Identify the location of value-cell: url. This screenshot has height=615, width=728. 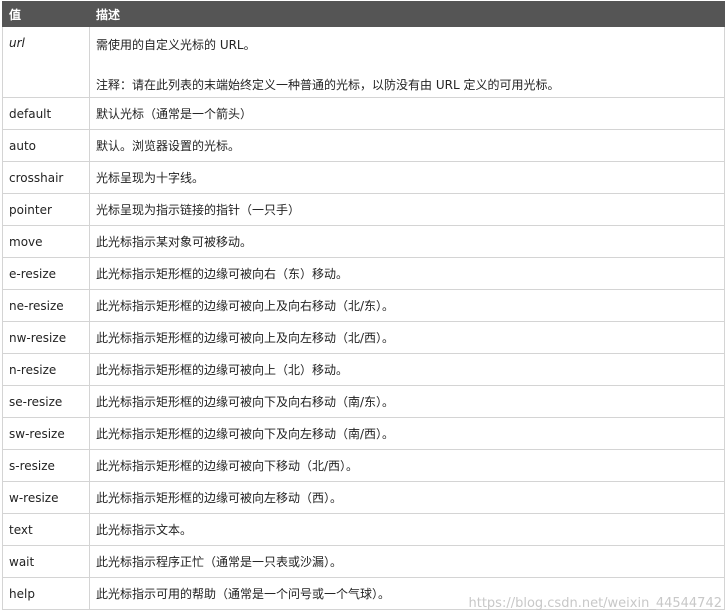
(46, 62).